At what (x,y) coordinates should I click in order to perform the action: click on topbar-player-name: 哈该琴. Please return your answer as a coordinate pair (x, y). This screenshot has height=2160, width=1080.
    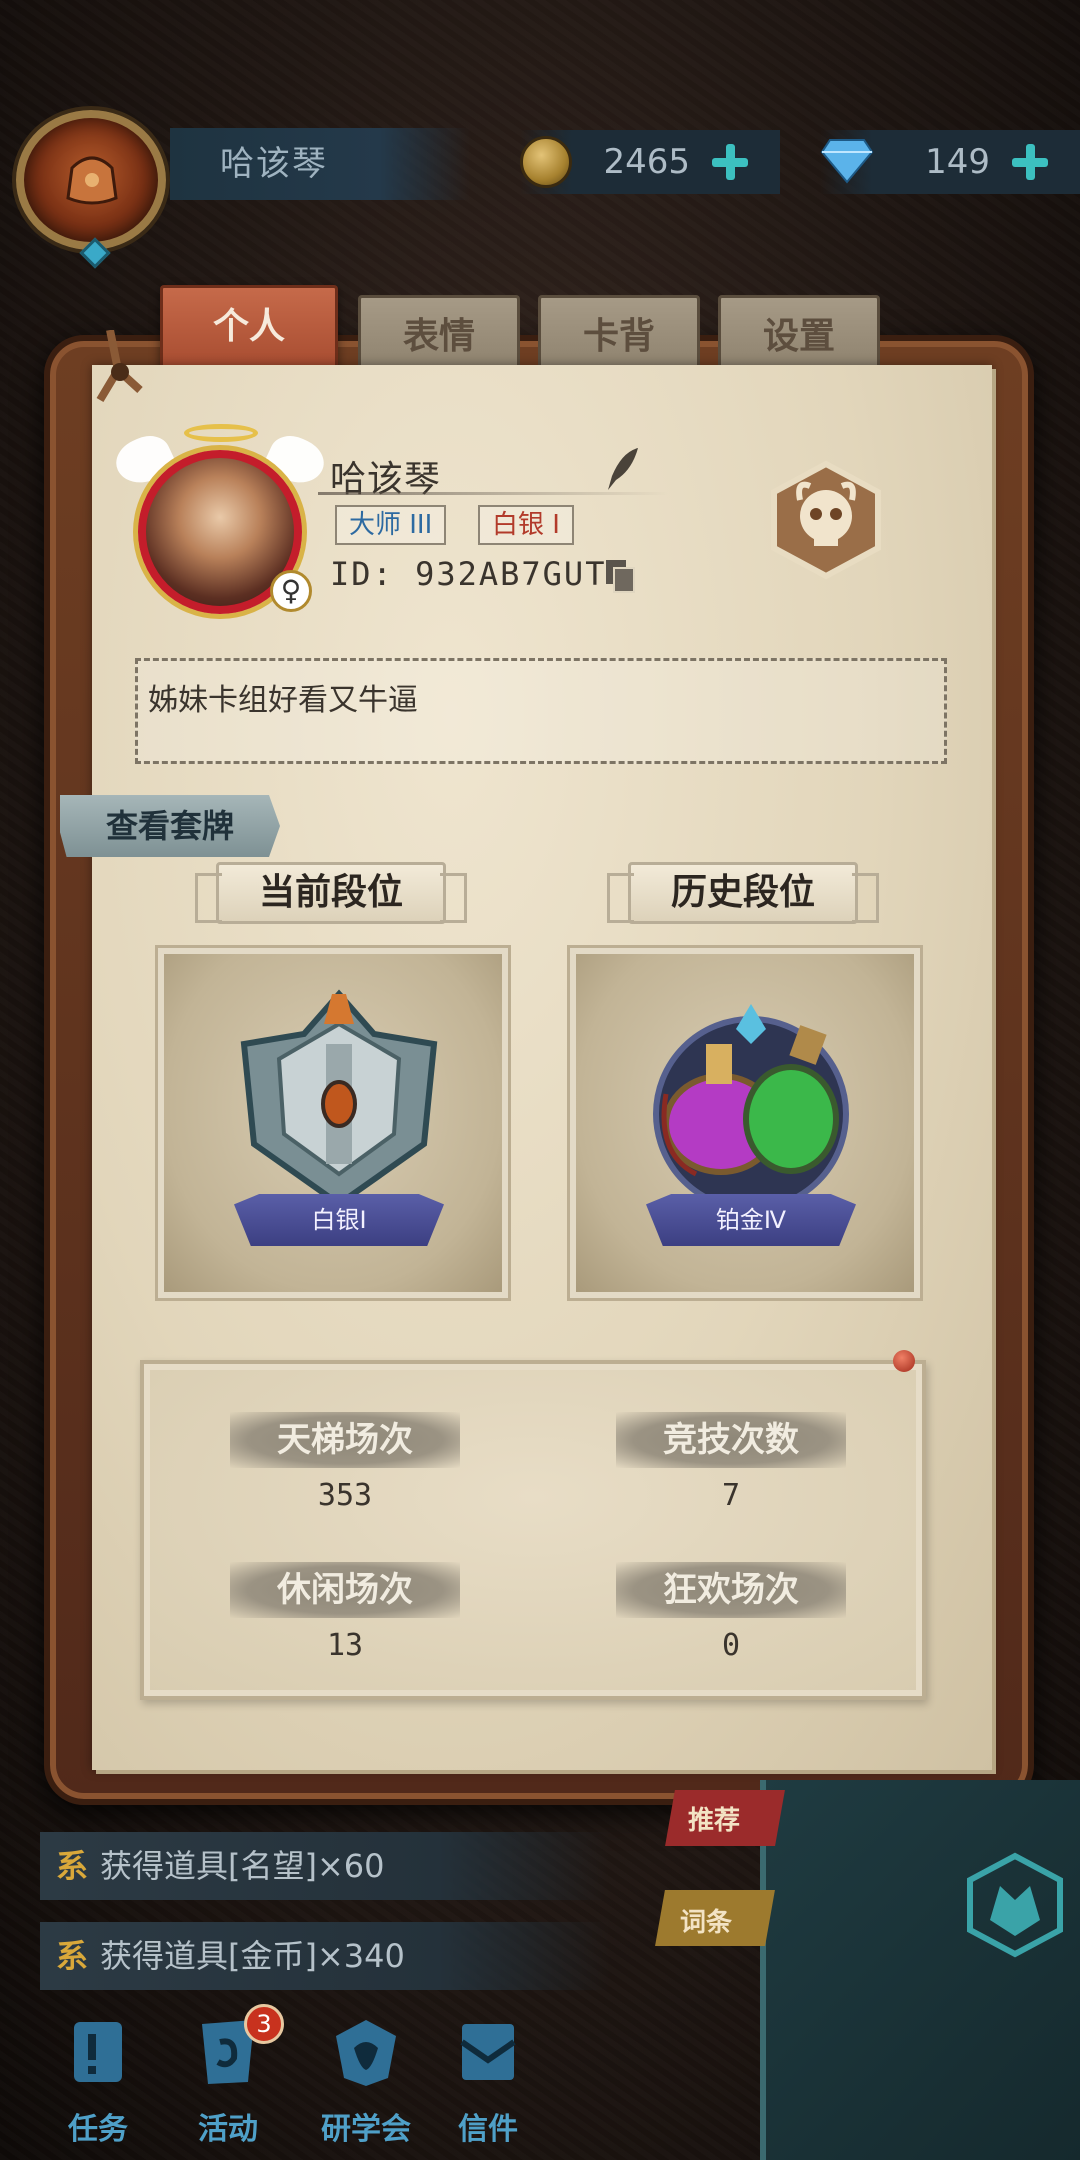
    Looking at the image, I should click on (320, 164).